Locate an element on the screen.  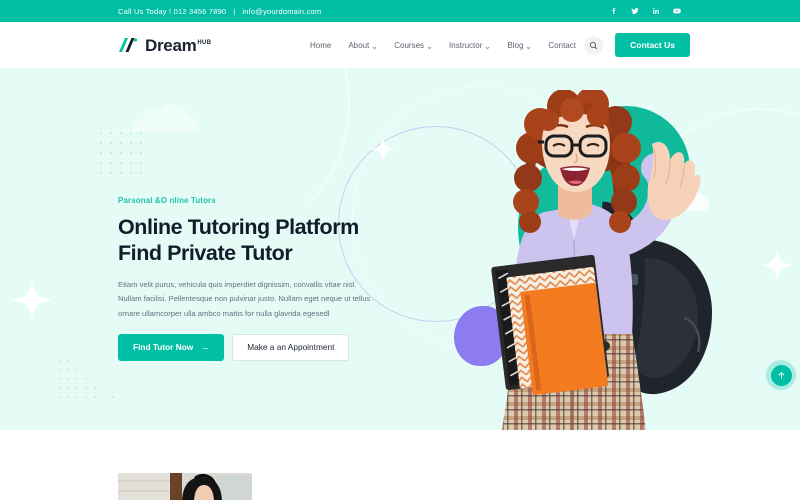
make-appointment-button: Make a an Appointment is located at coordinates (291, 347).